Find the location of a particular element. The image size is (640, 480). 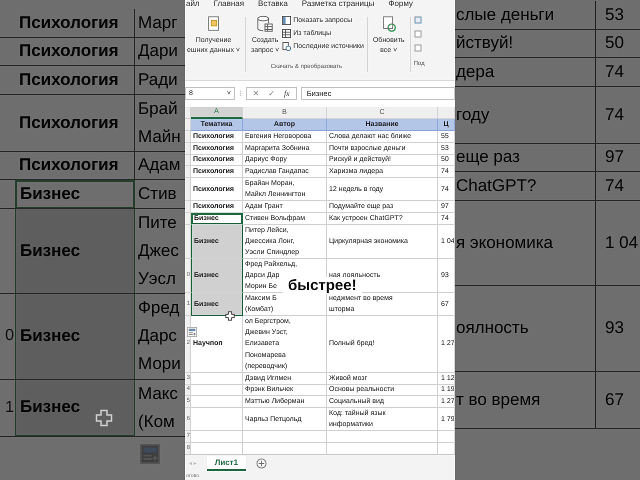

table-cell: я экономика is located at coordinates (525, 242).